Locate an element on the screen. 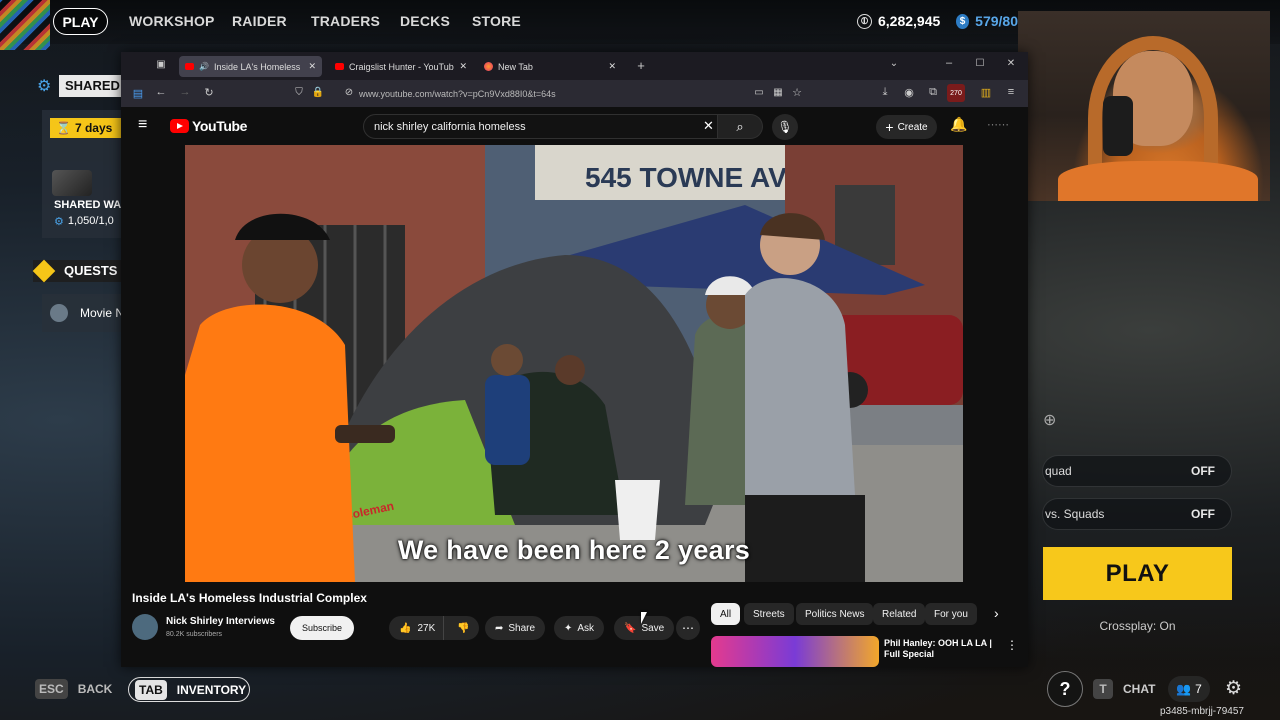  squad-toggle: quad OFF is located at coordinates (1137, 471).